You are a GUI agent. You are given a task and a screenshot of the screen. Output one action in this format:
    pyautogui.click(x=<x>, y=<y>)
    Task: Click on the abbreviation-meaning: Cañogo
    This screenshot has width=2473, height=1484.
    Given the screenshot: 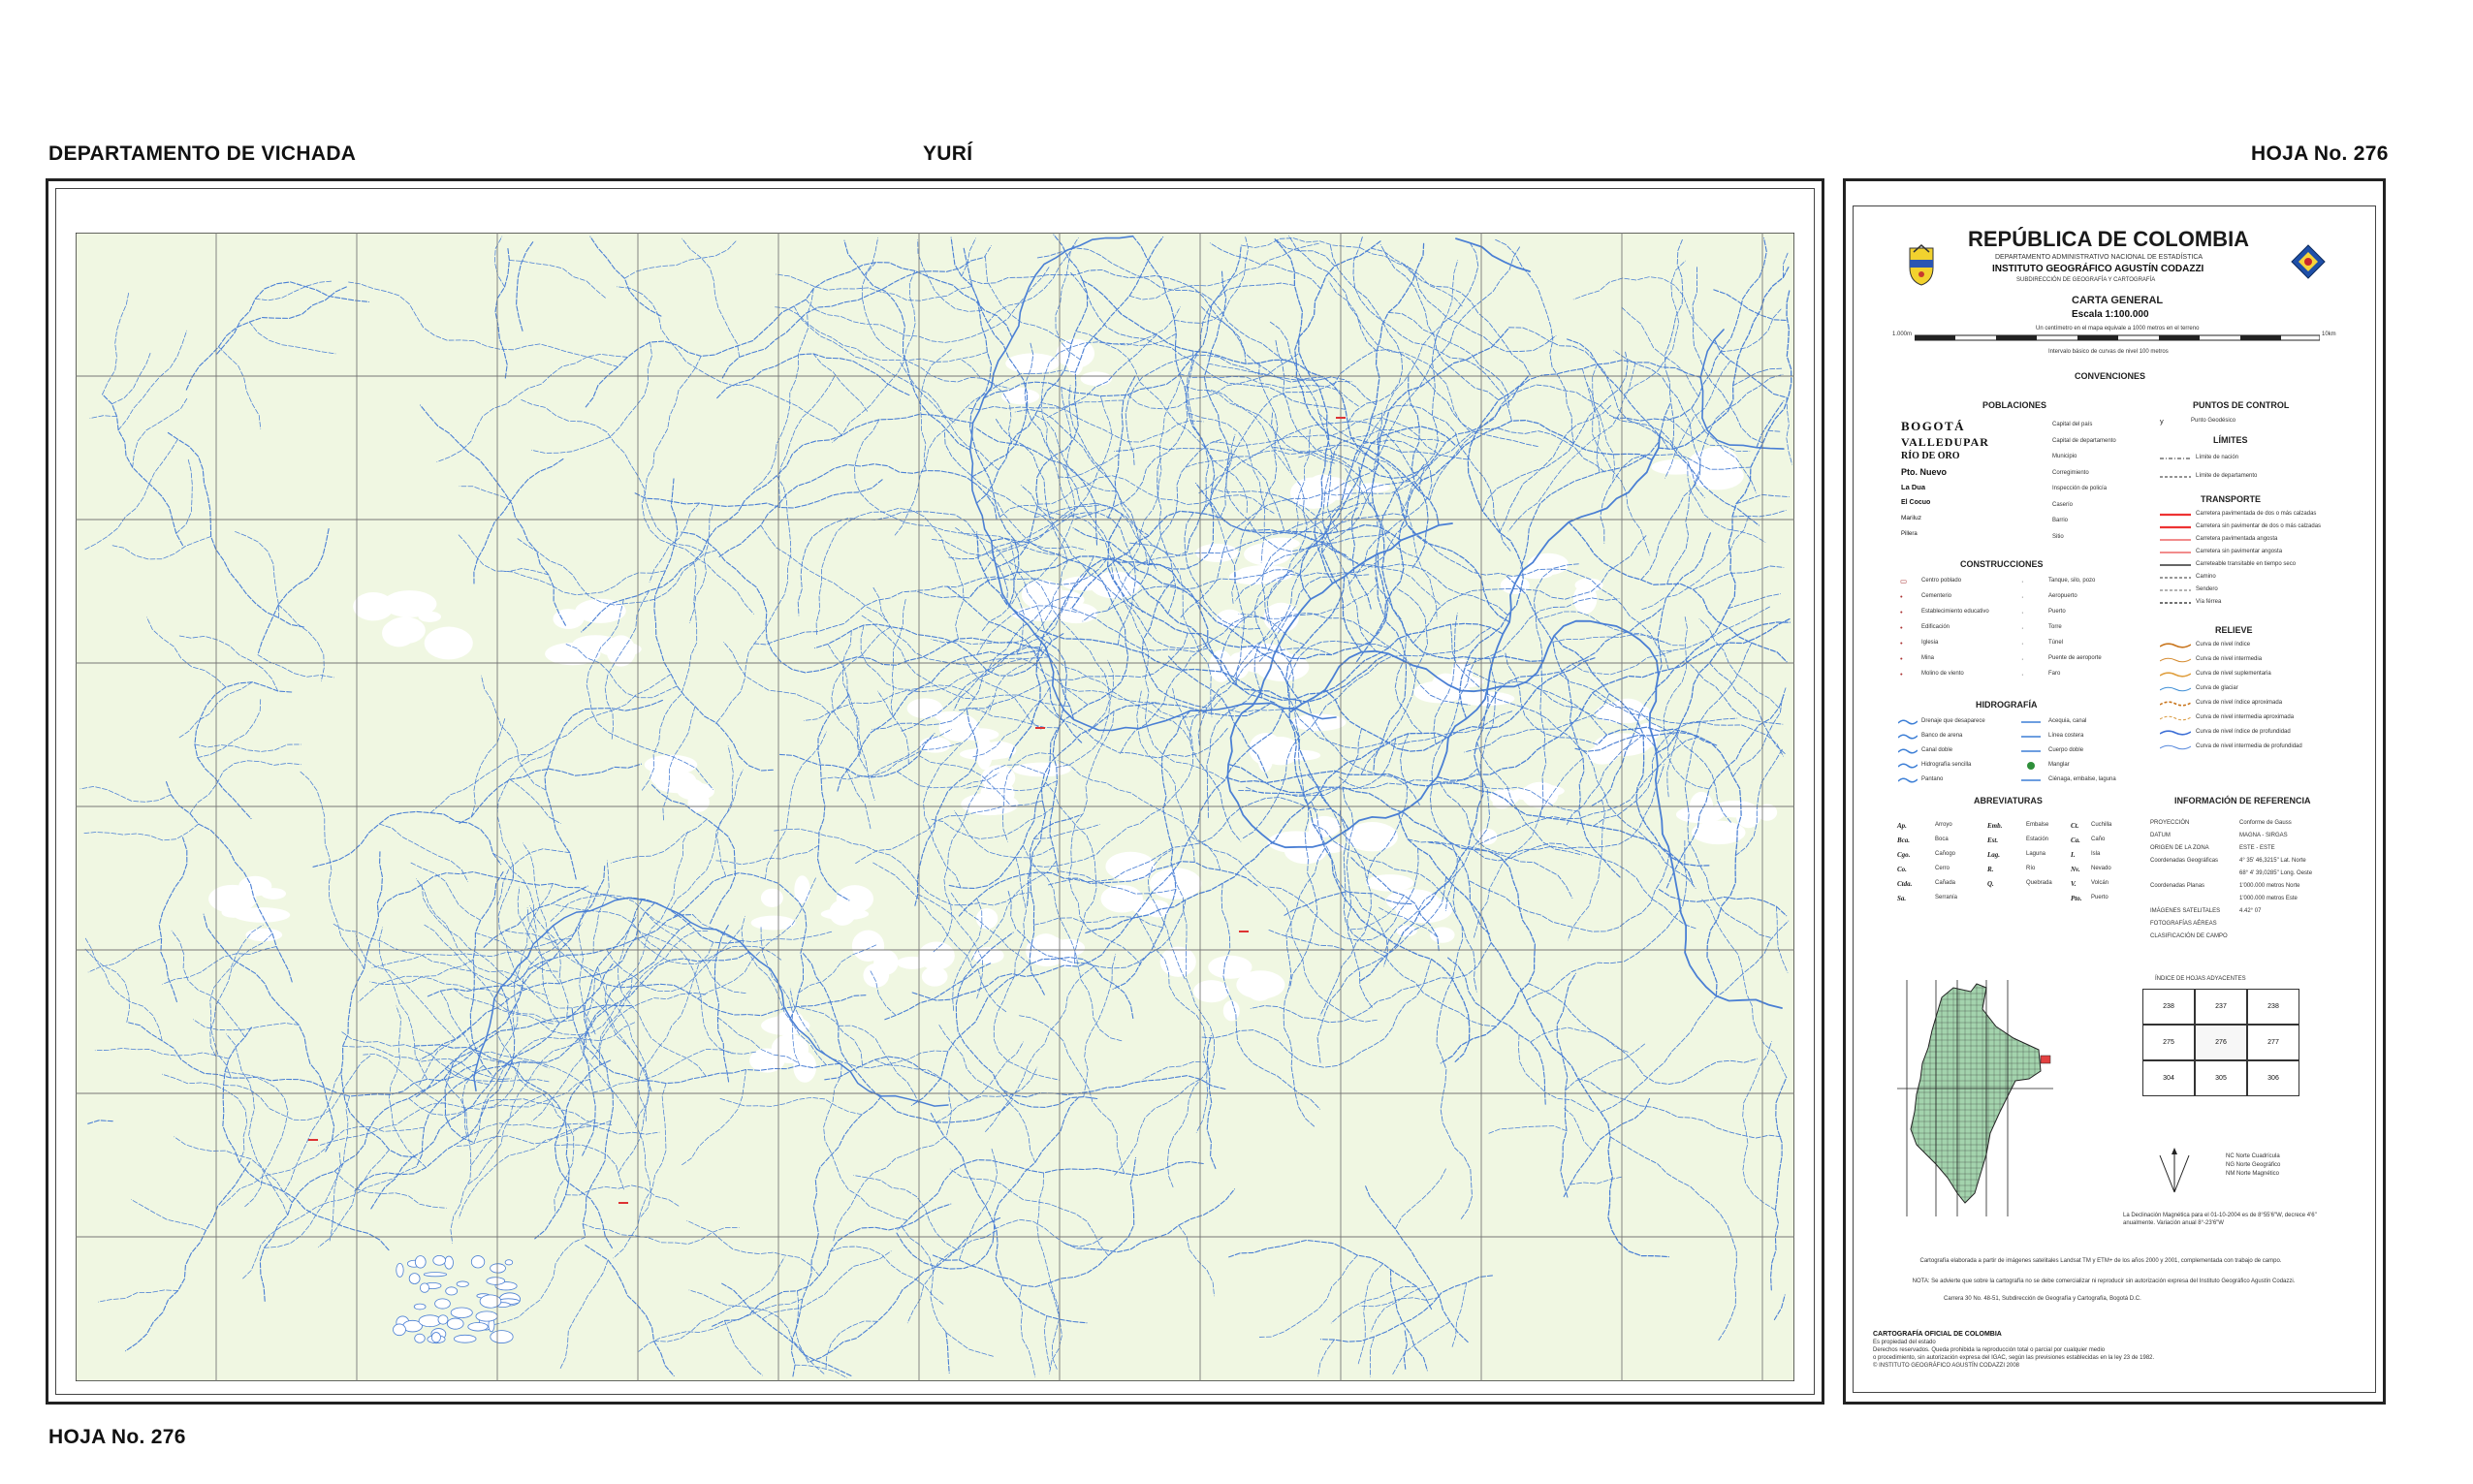 What is the action you would take?
    pyautogui.click(x=1945, y=854)
    